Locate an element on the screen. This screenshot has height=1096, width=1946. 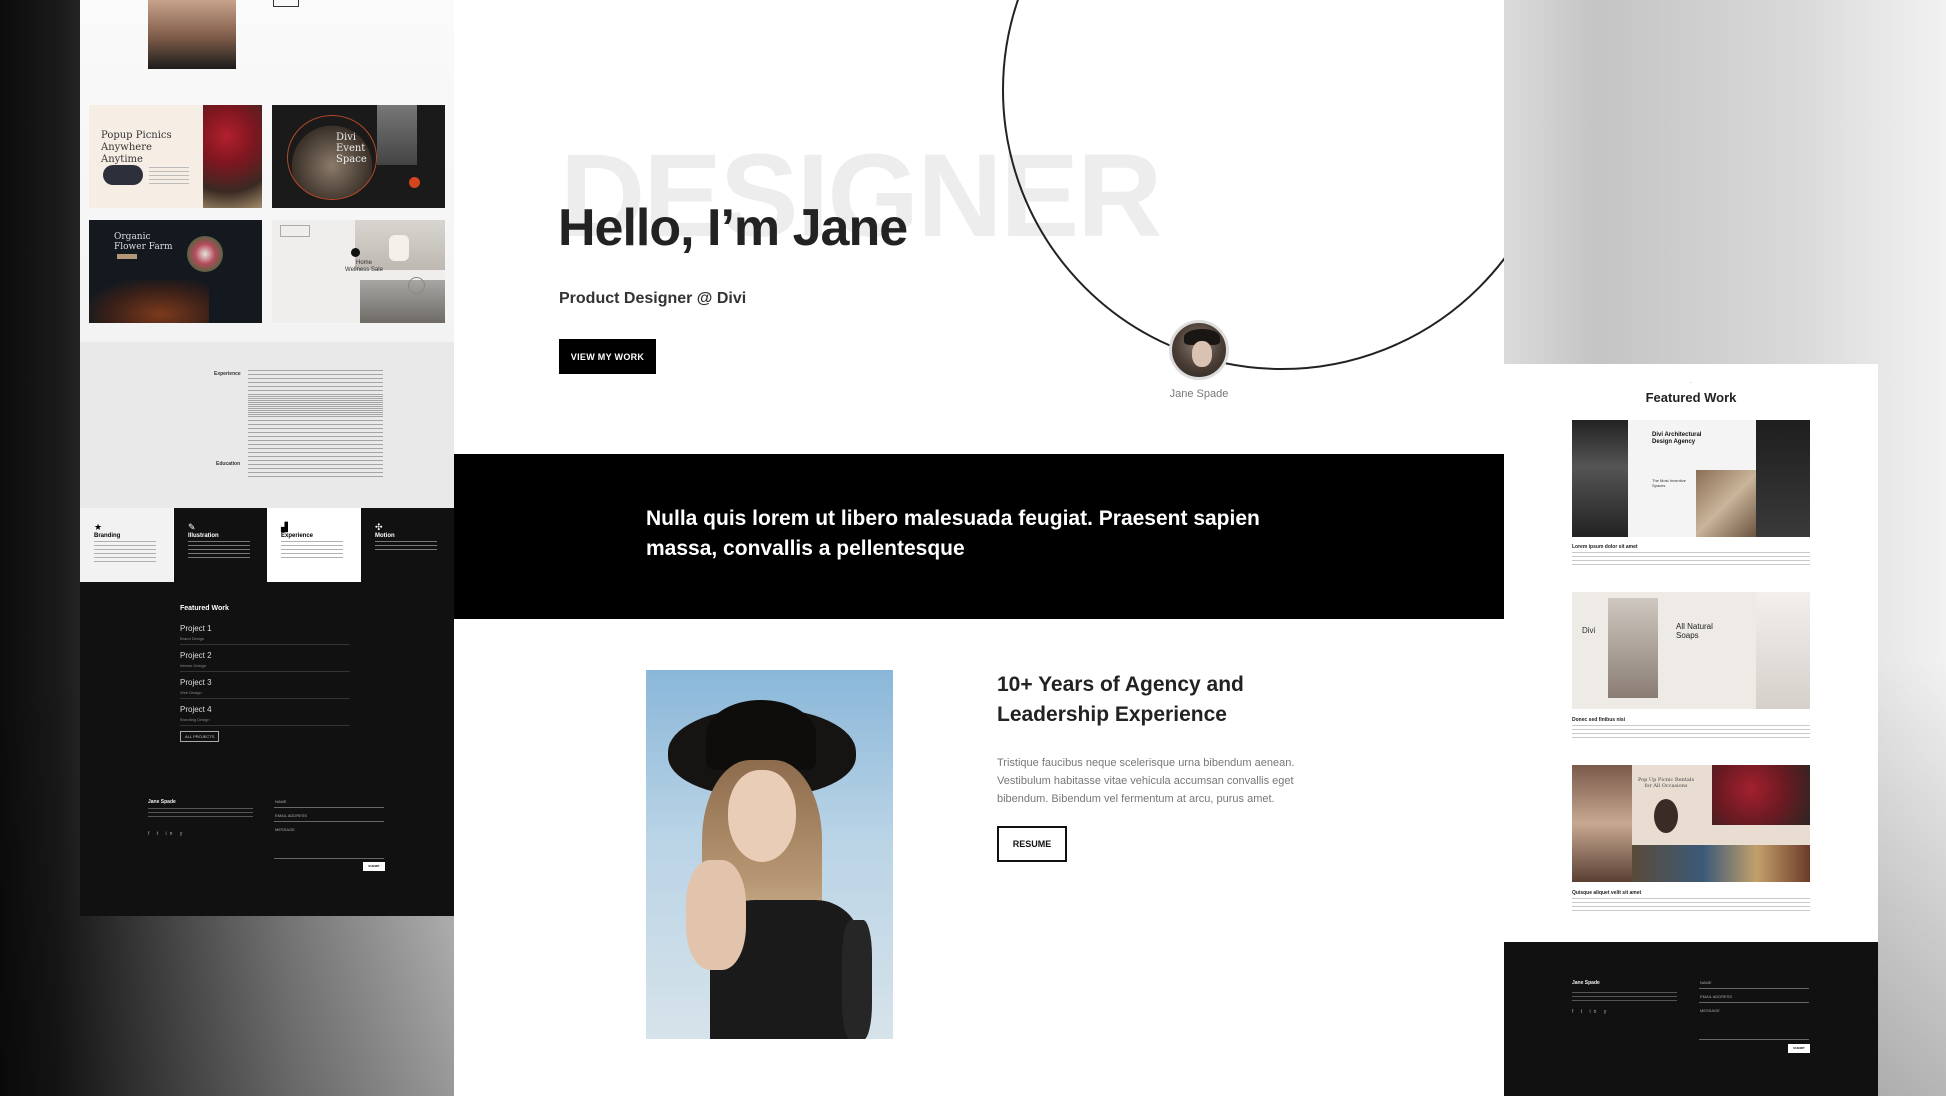
tile-subtitle: The Most Inventive Spaces is located at coordinates (1669, 483).